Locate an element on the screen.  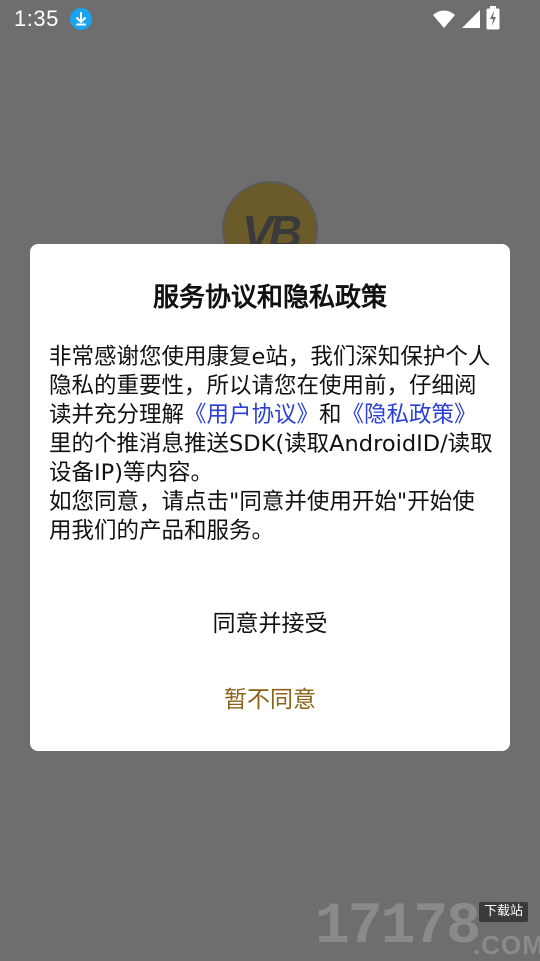
watermark-digits: 17178 is located at coordinates (398, 927).